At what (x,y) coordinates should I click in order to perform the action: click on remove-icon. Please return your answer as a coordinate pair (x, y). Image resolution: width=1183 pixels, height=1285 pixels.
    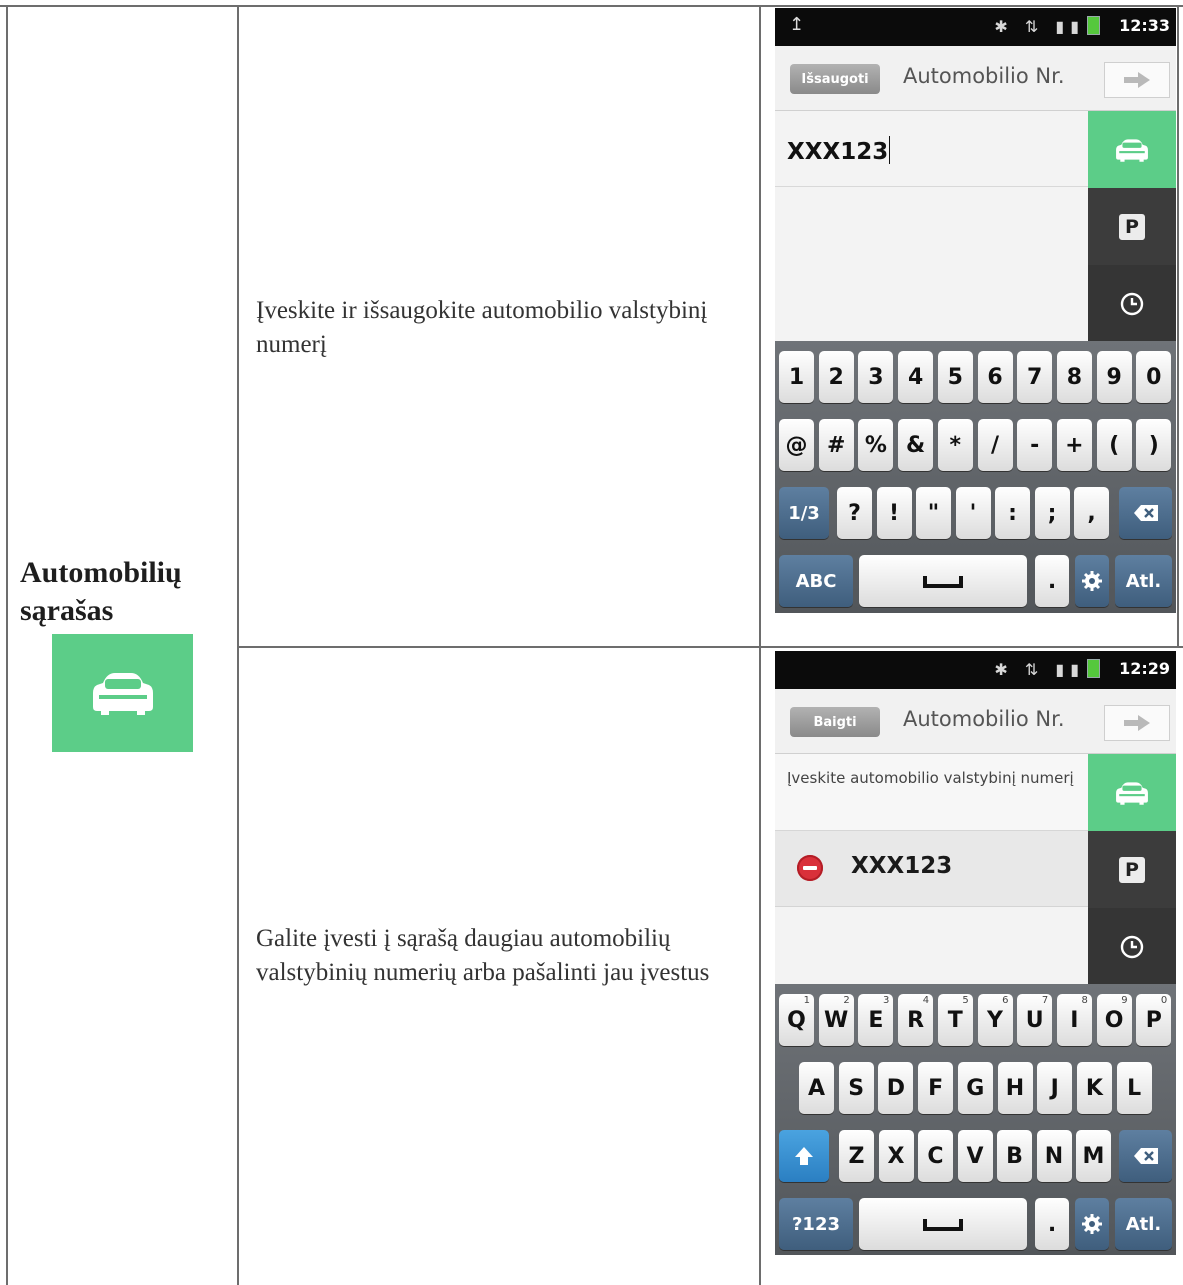
    Looking at the image, I should click on (810, 868).